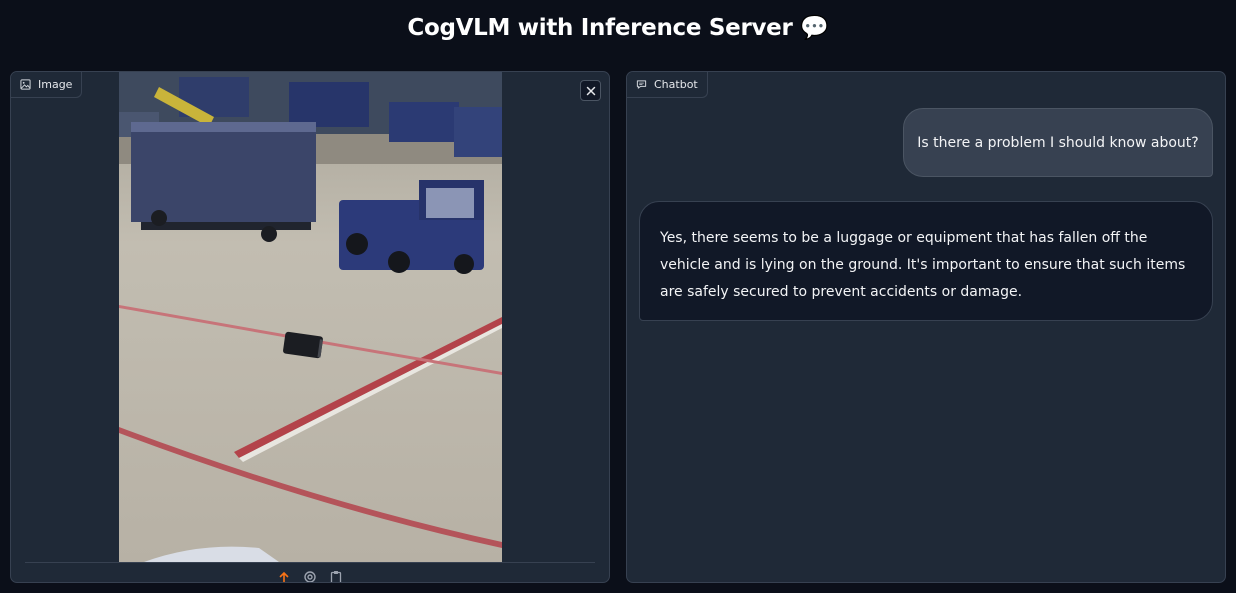  Describe the element at coordinates (284, 576) in the screenshot. I see `upload-icon` at that location.